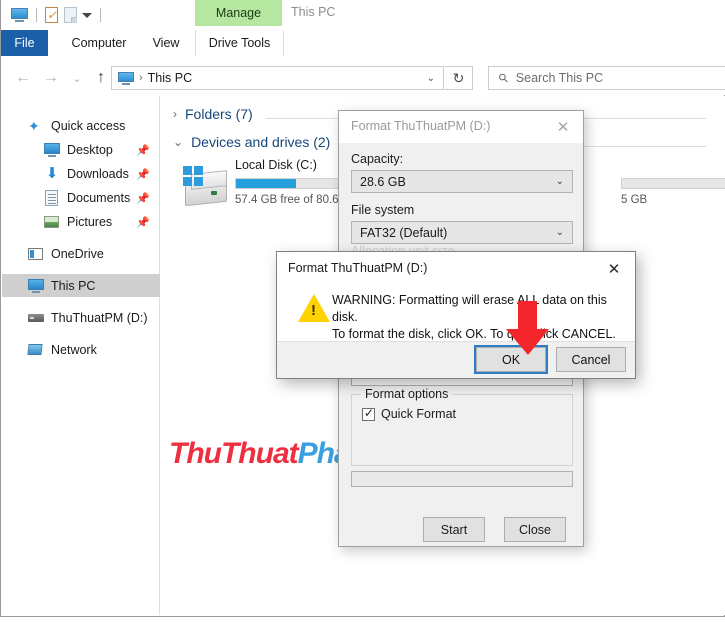 Image resolution: width=725 pixels, height=623 pixels. I want to click on group-header-folders: › Folders (7), so click(213, 114).